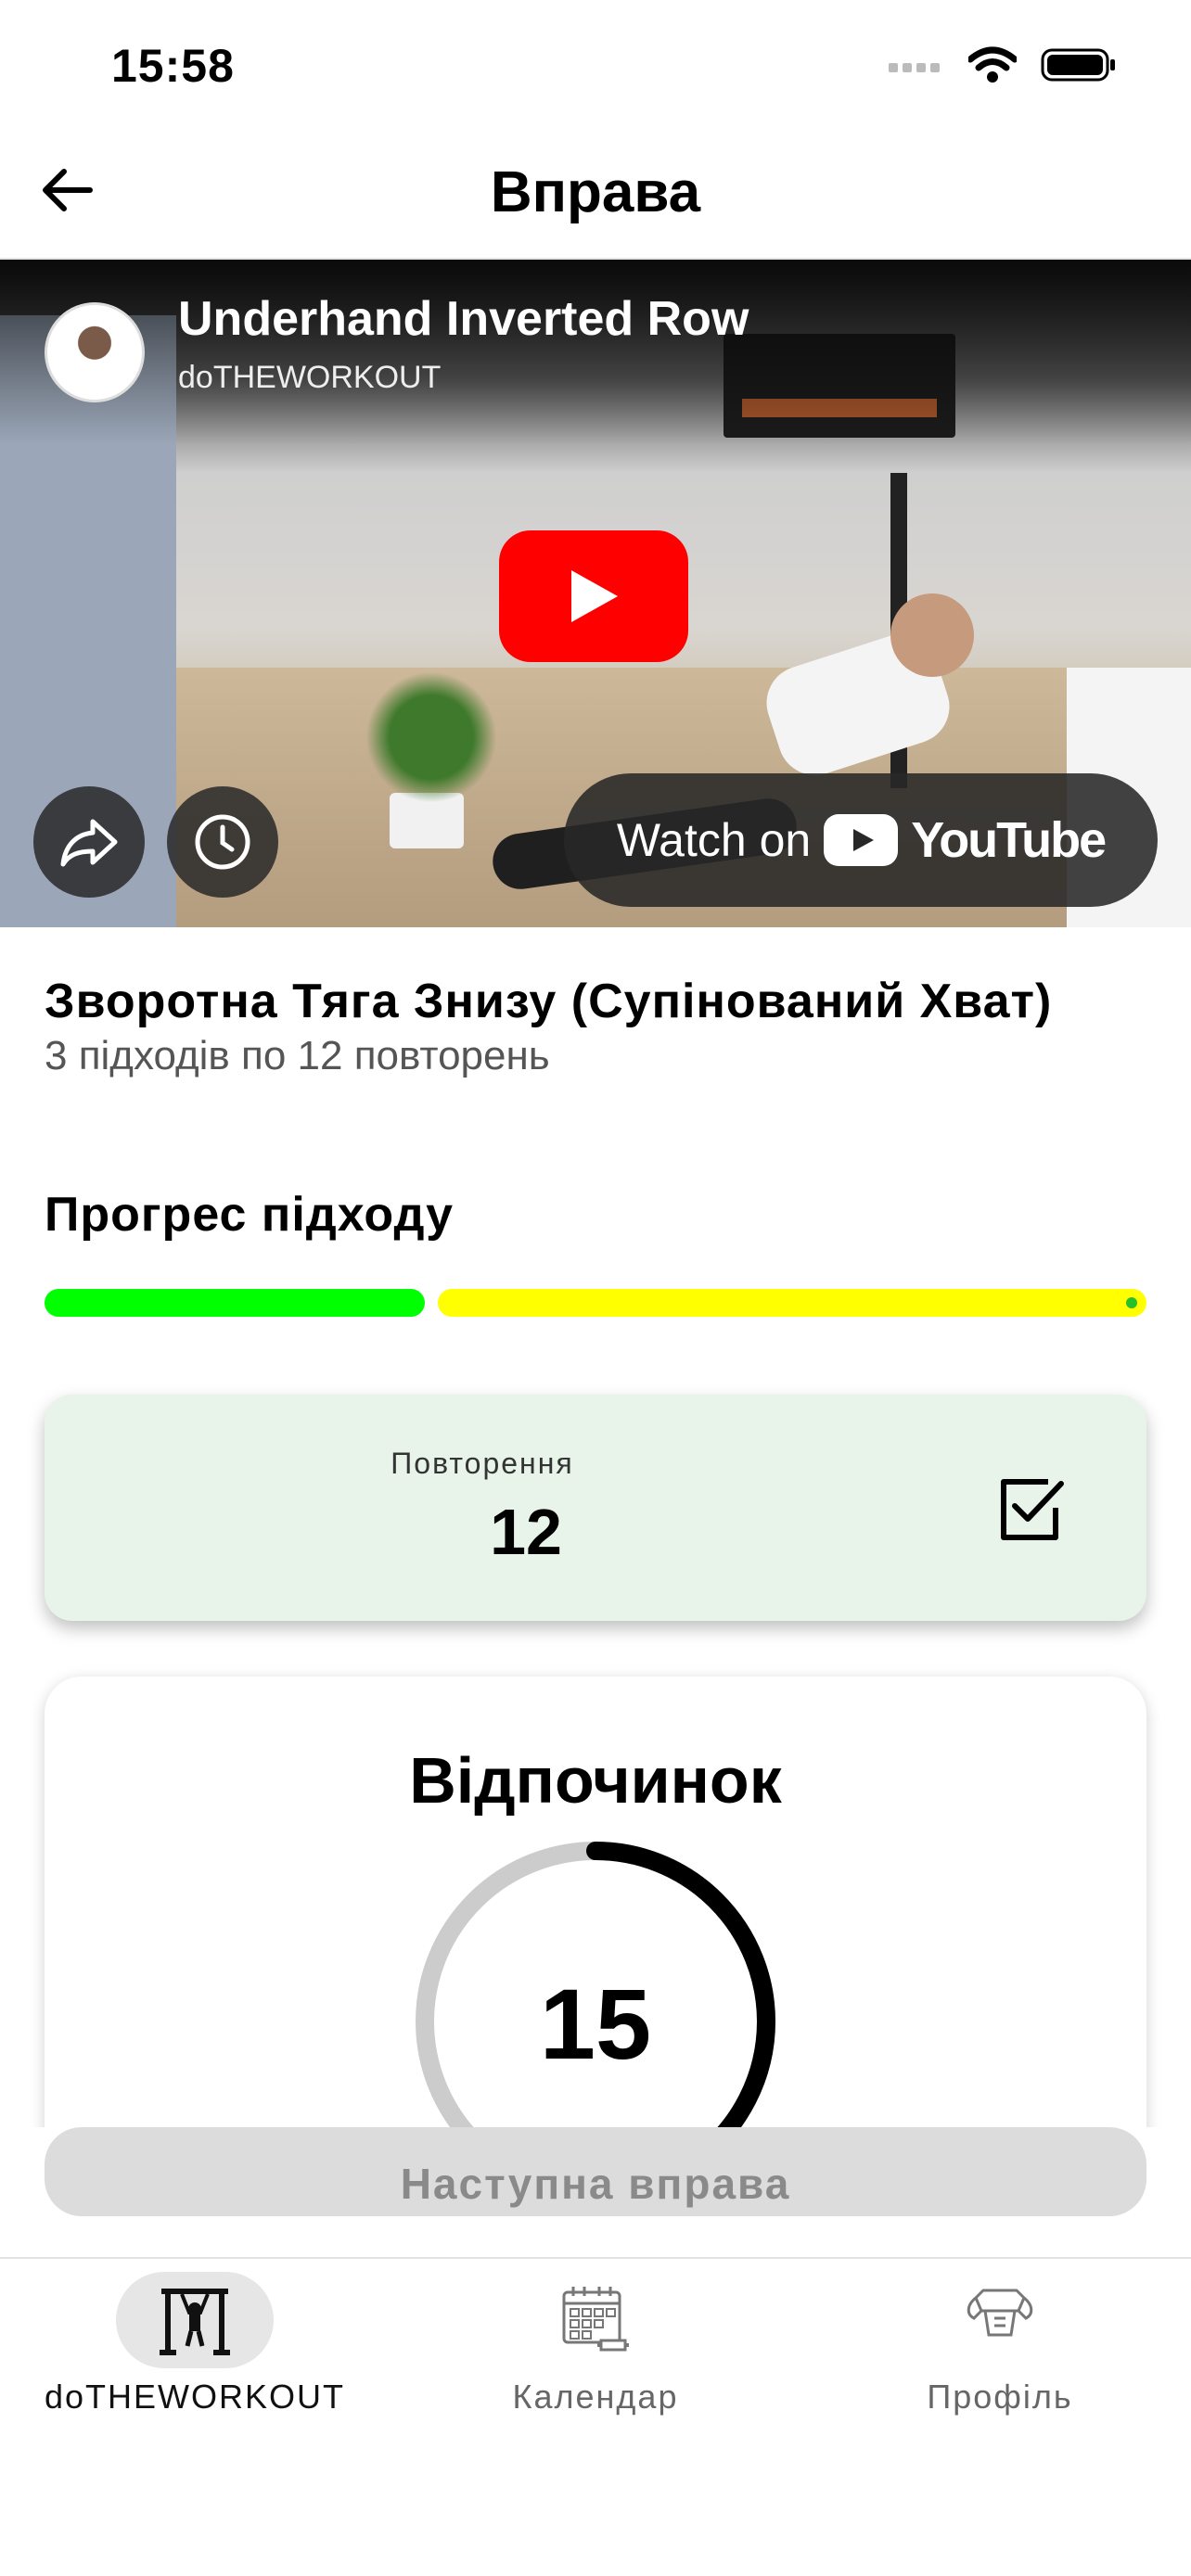 This screenshot has width=1191, height=2576. Describe the element at coordinates (1000, 2313) in the screenshot. I see `muscle-icon` at that location.